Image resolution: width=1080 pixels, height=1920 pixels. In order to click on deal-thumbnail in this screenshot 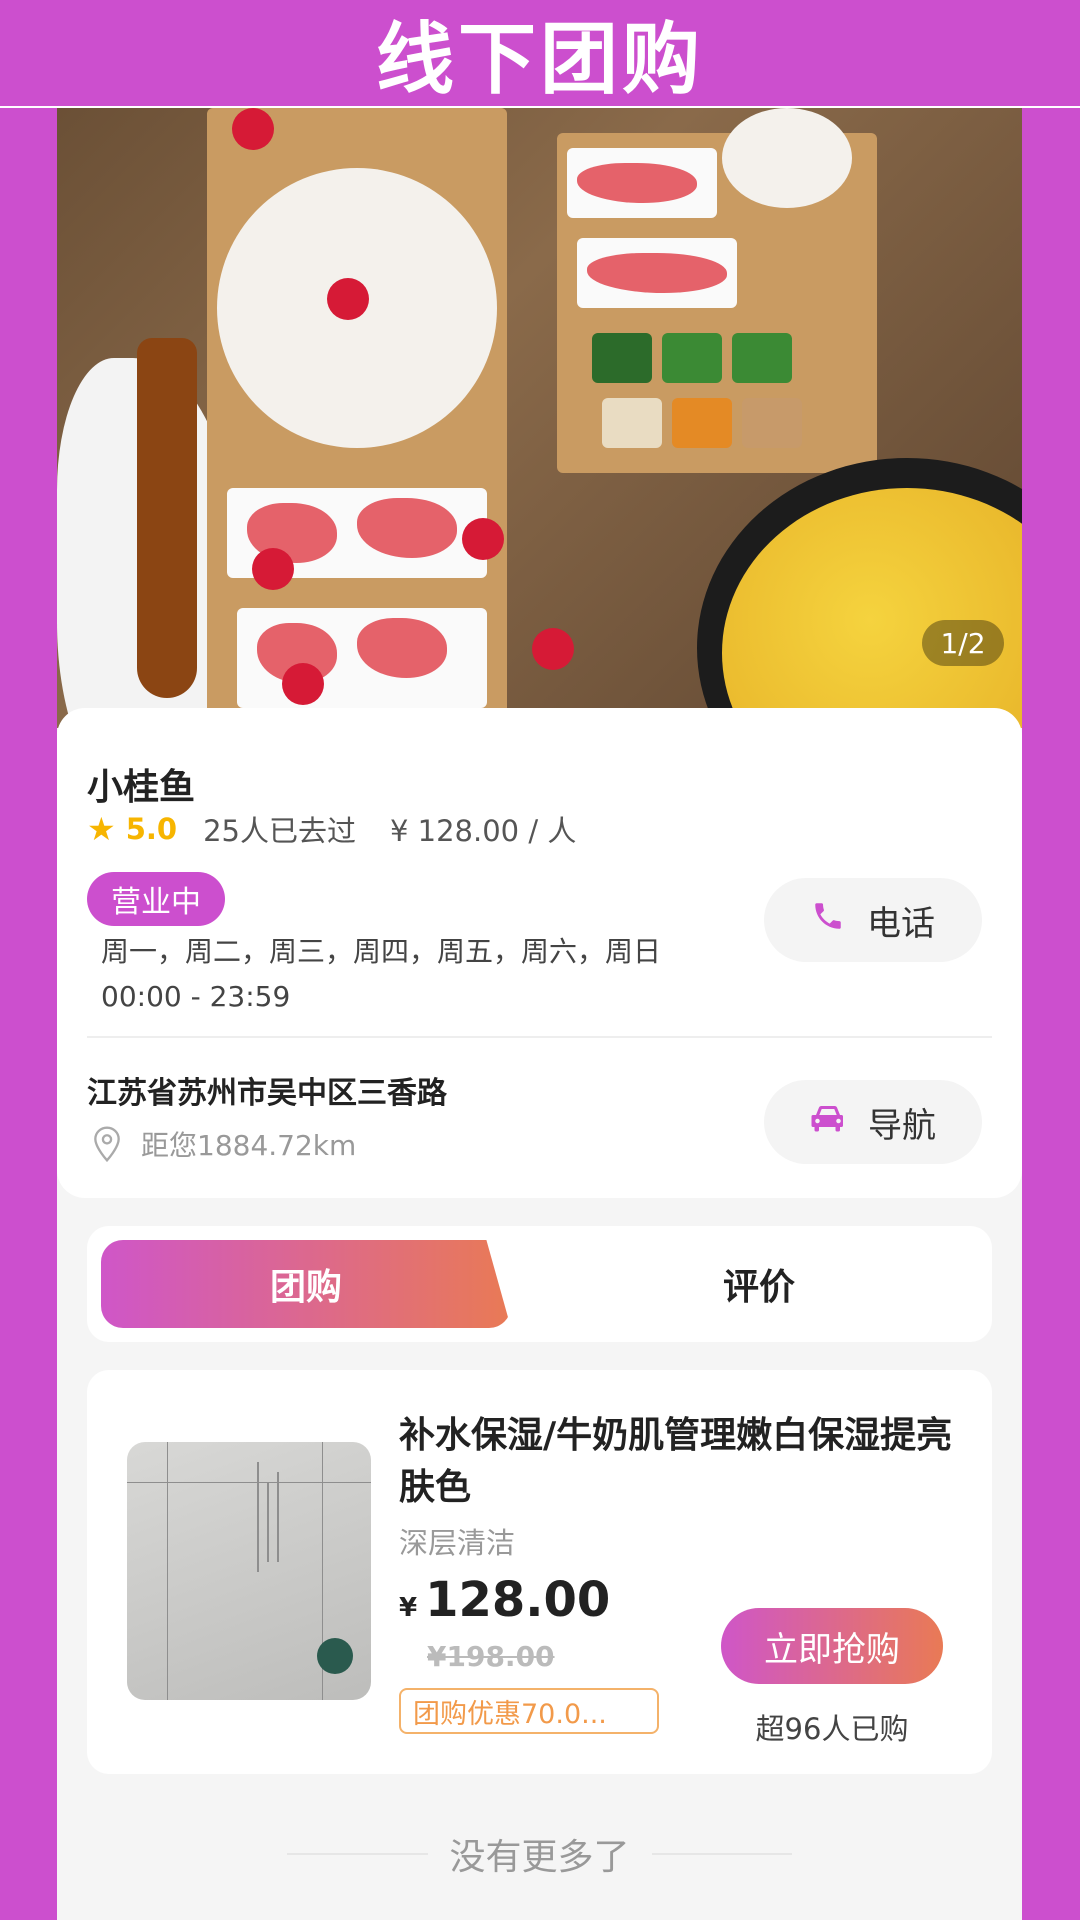, I will do `click(249, 1571)`.